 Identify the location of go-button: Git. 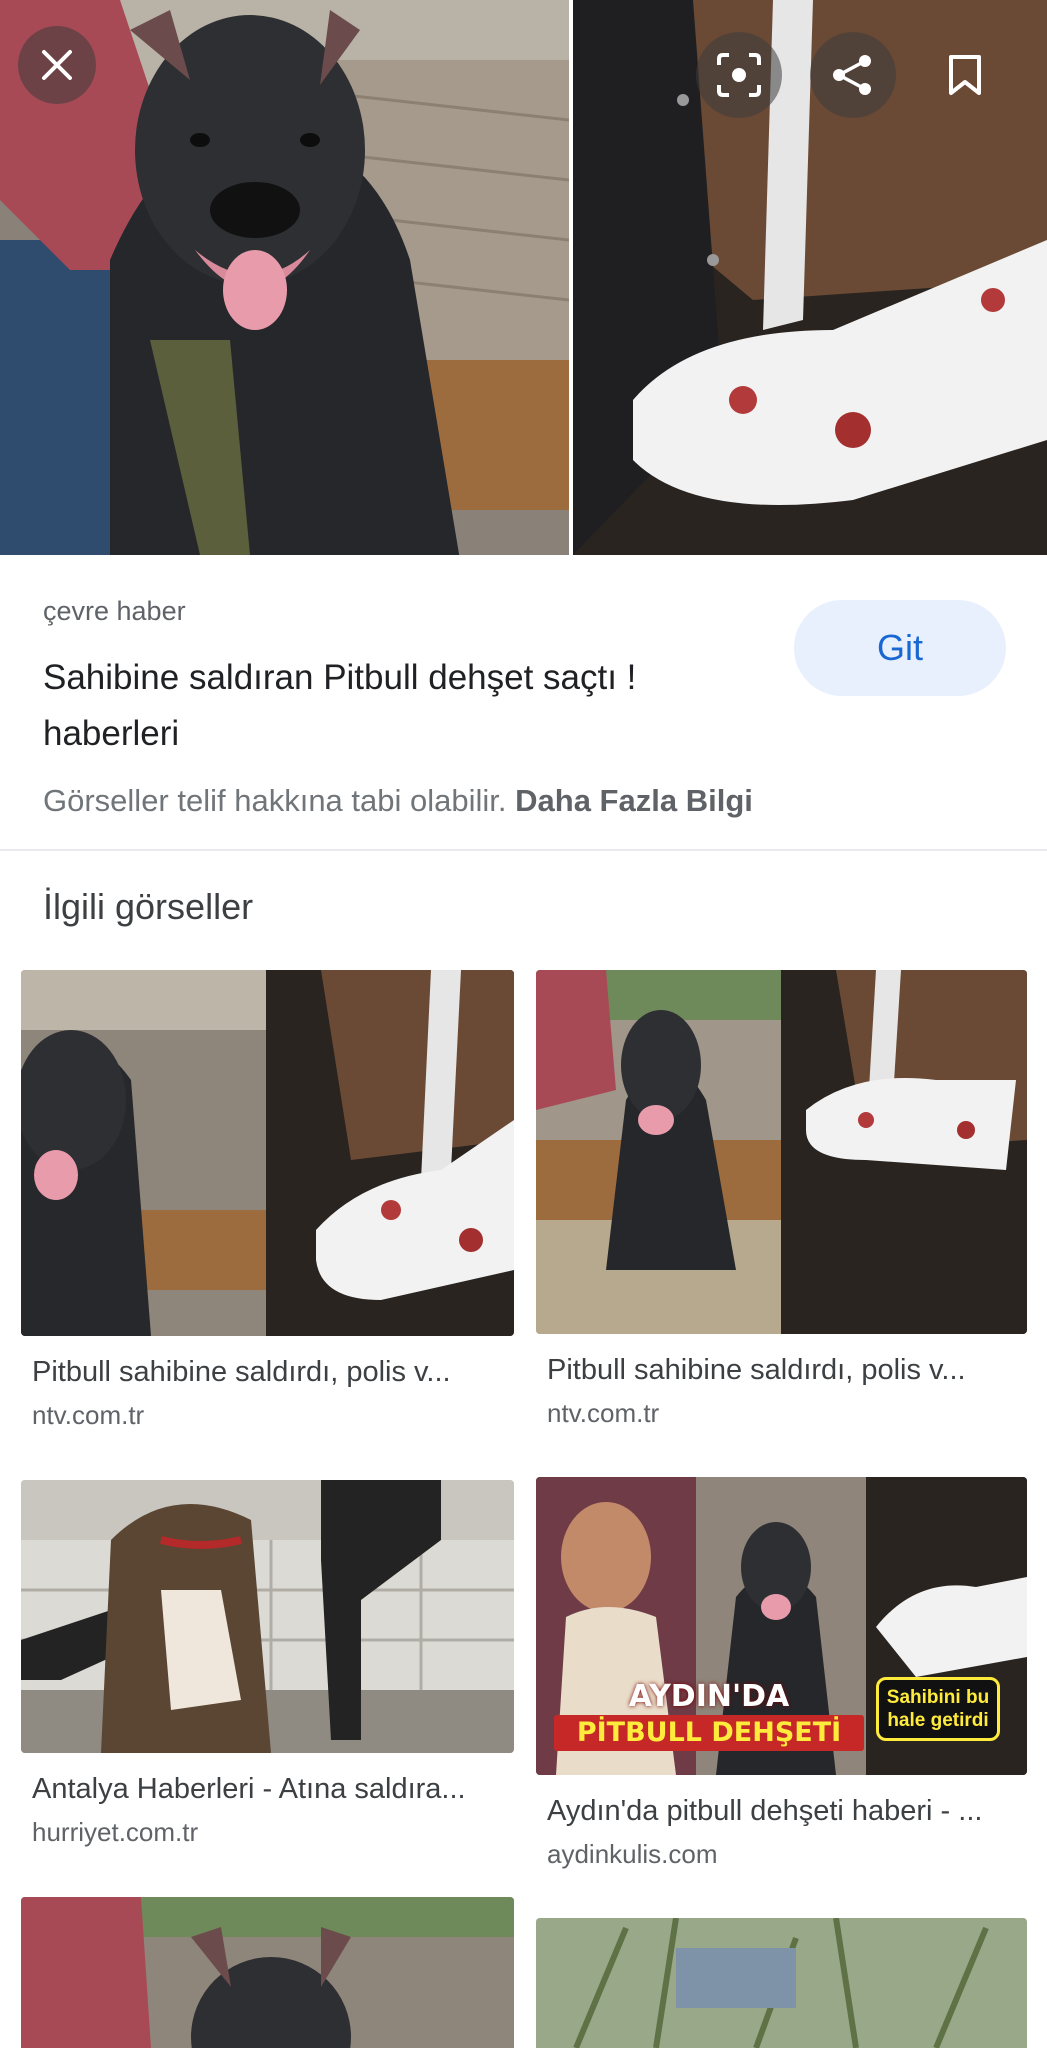
(900, 648).